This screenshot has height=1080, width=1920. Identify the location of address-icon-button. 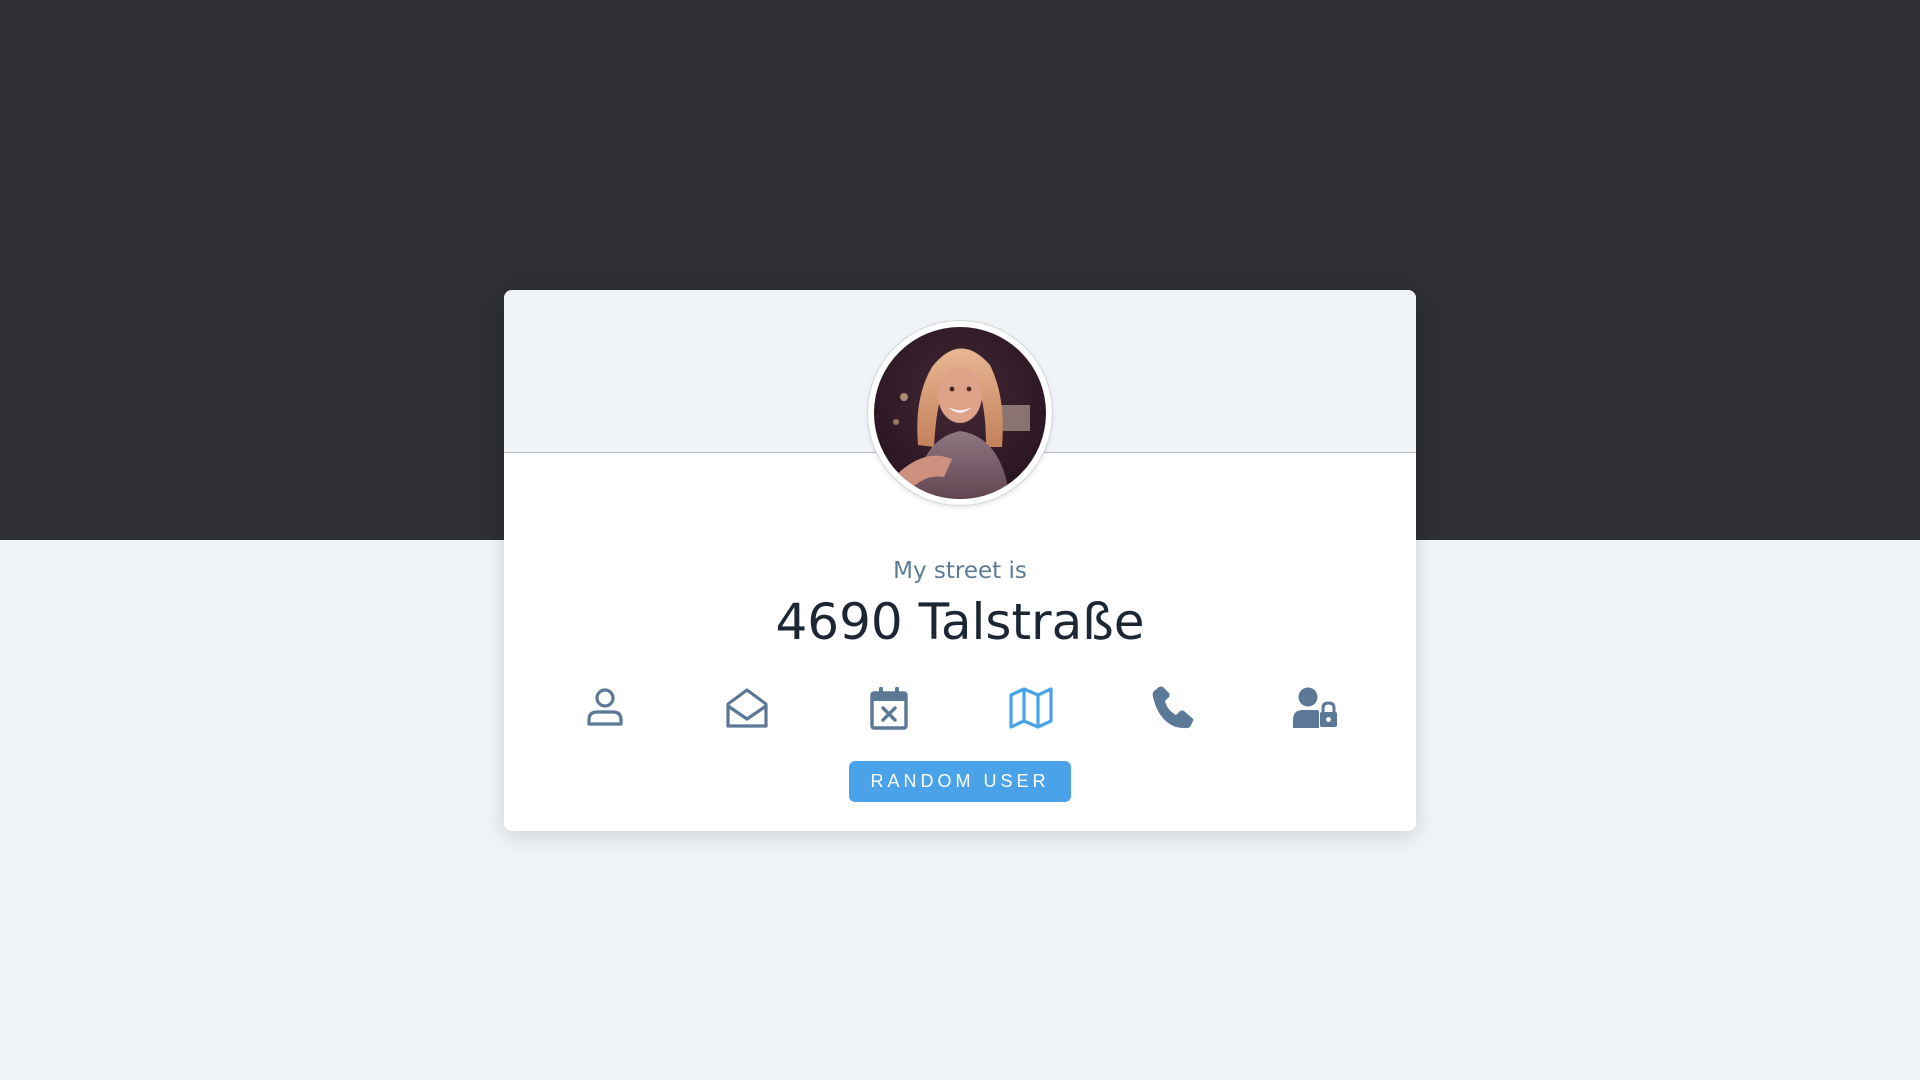
(1031, 708).